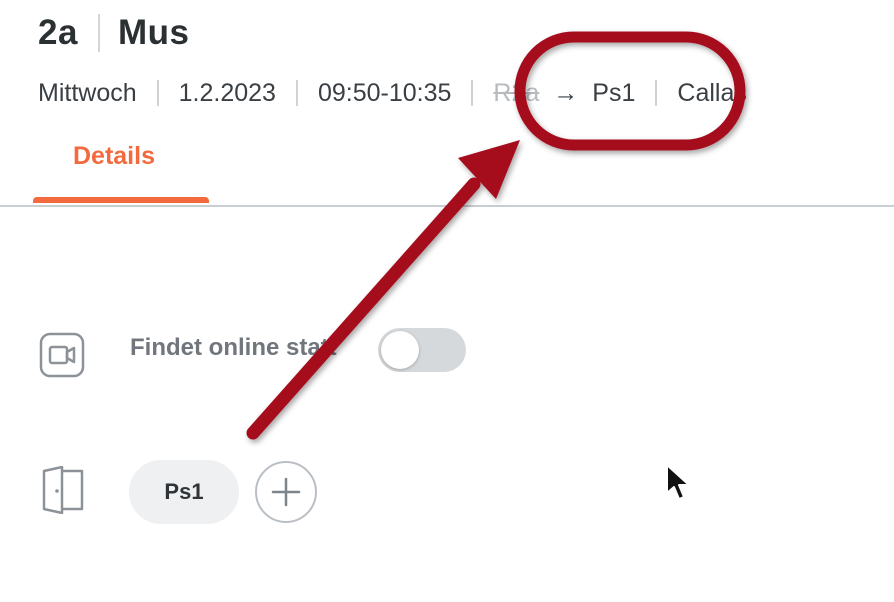  I want to click on add-room-button, so click(286, 492).